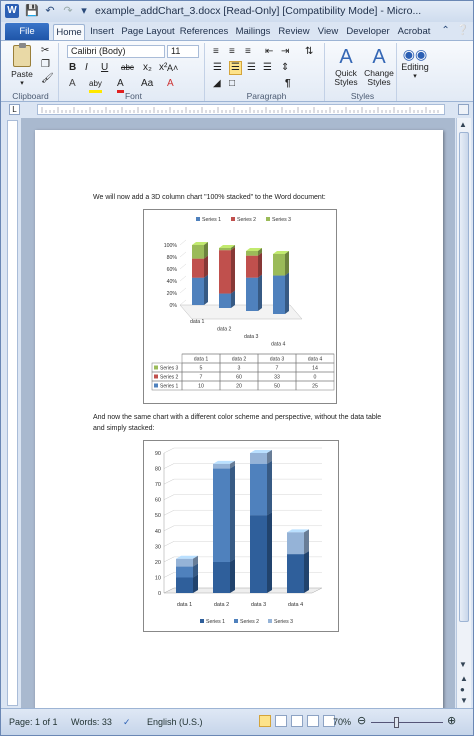 The height and width of the screenshot is (736, 474). I want to click on tab-home: Home, so click(69, 32).